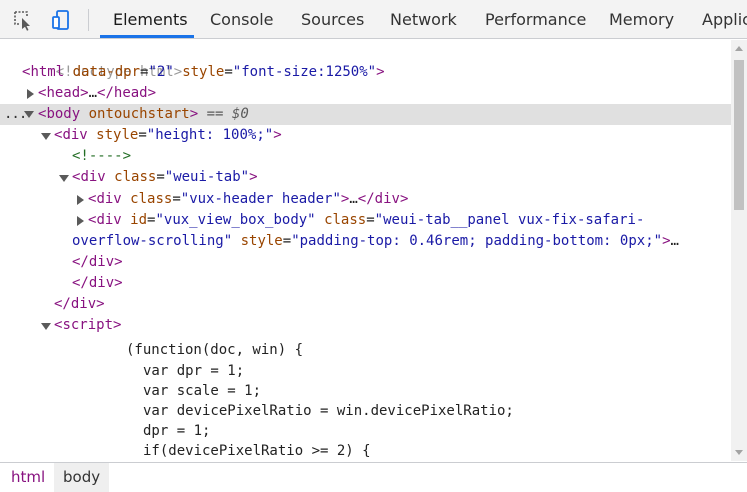 Image resolution: width=747 pixels, height=492 pixels. Describe the element at coordinates (177, 431) in the screenshot. I see `script-source-line: dpr = 1;` at that location.